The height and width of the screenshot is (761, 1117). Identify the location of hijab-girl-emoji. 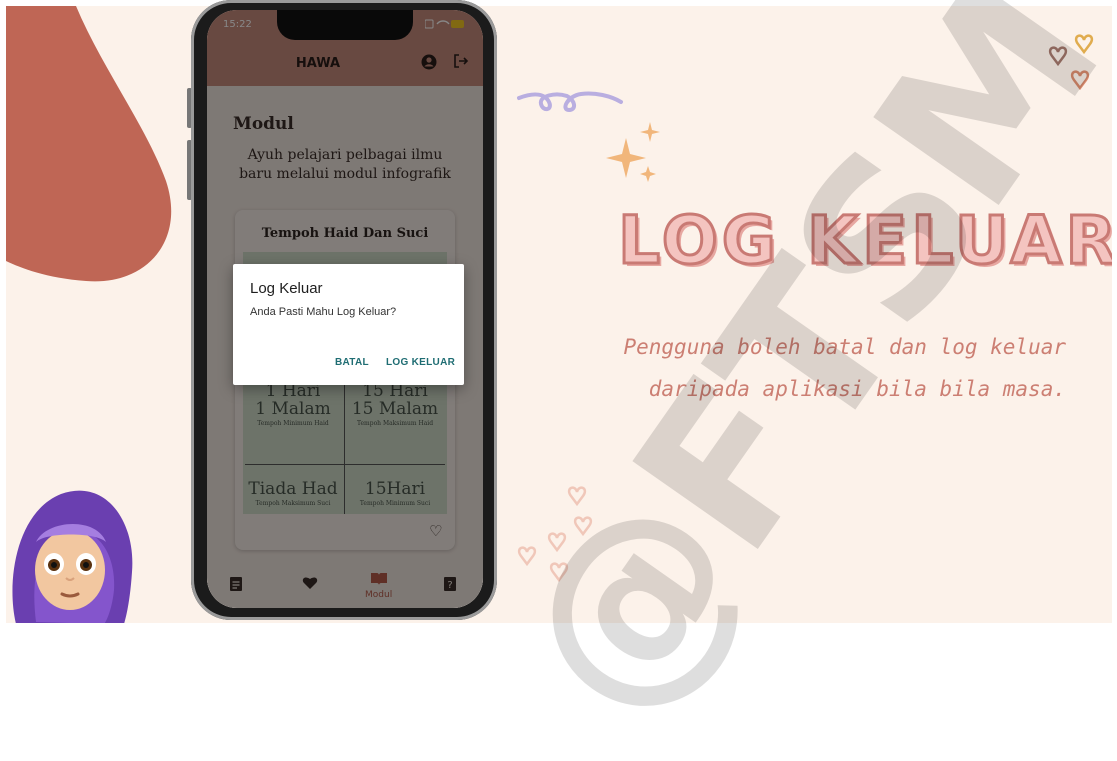
(72, 556).